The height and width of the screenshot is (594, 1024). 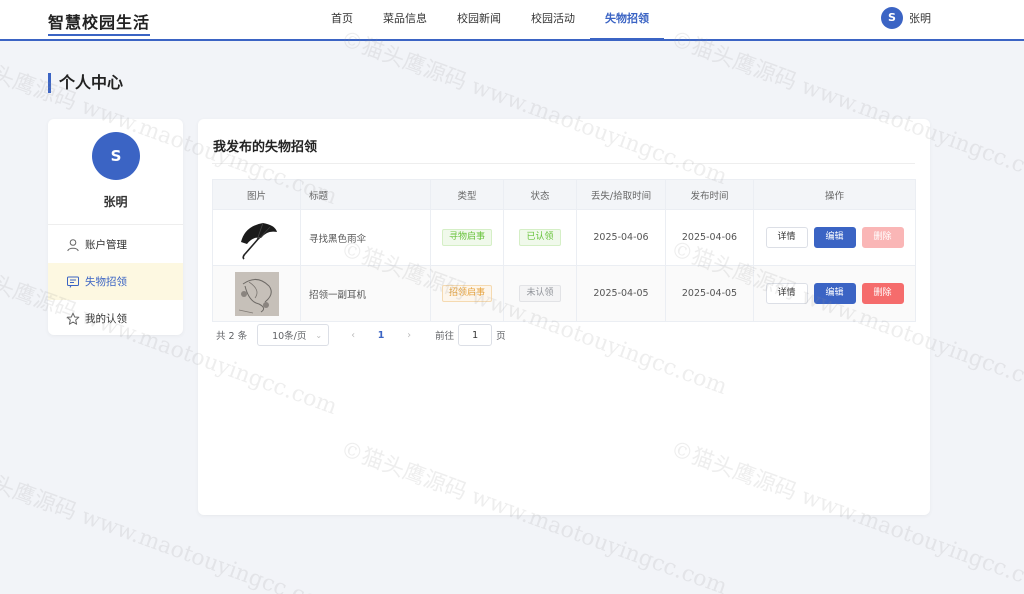 I want to click on goto-label: 前往, so click(x=445, y=336).